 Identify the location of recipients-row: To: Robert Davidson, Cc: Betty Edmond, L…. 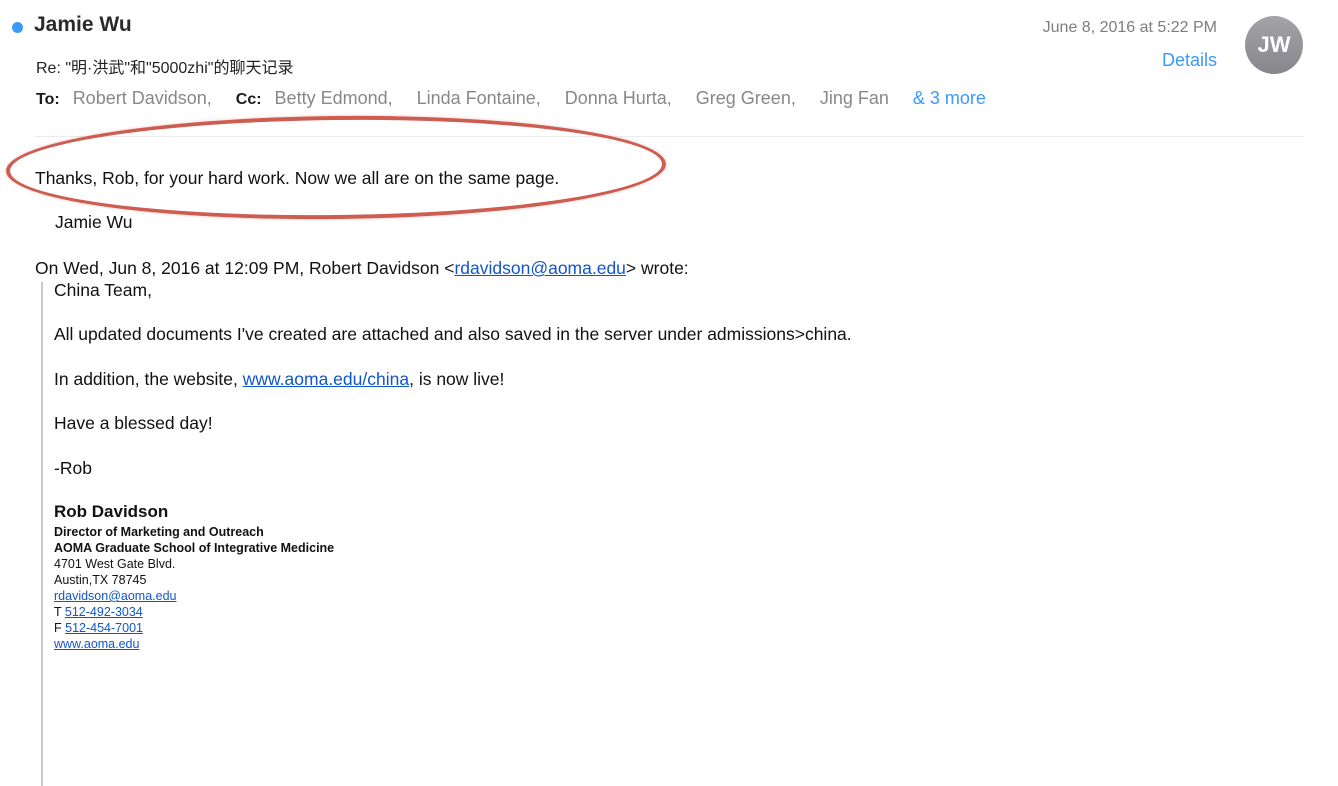
(511, 98).